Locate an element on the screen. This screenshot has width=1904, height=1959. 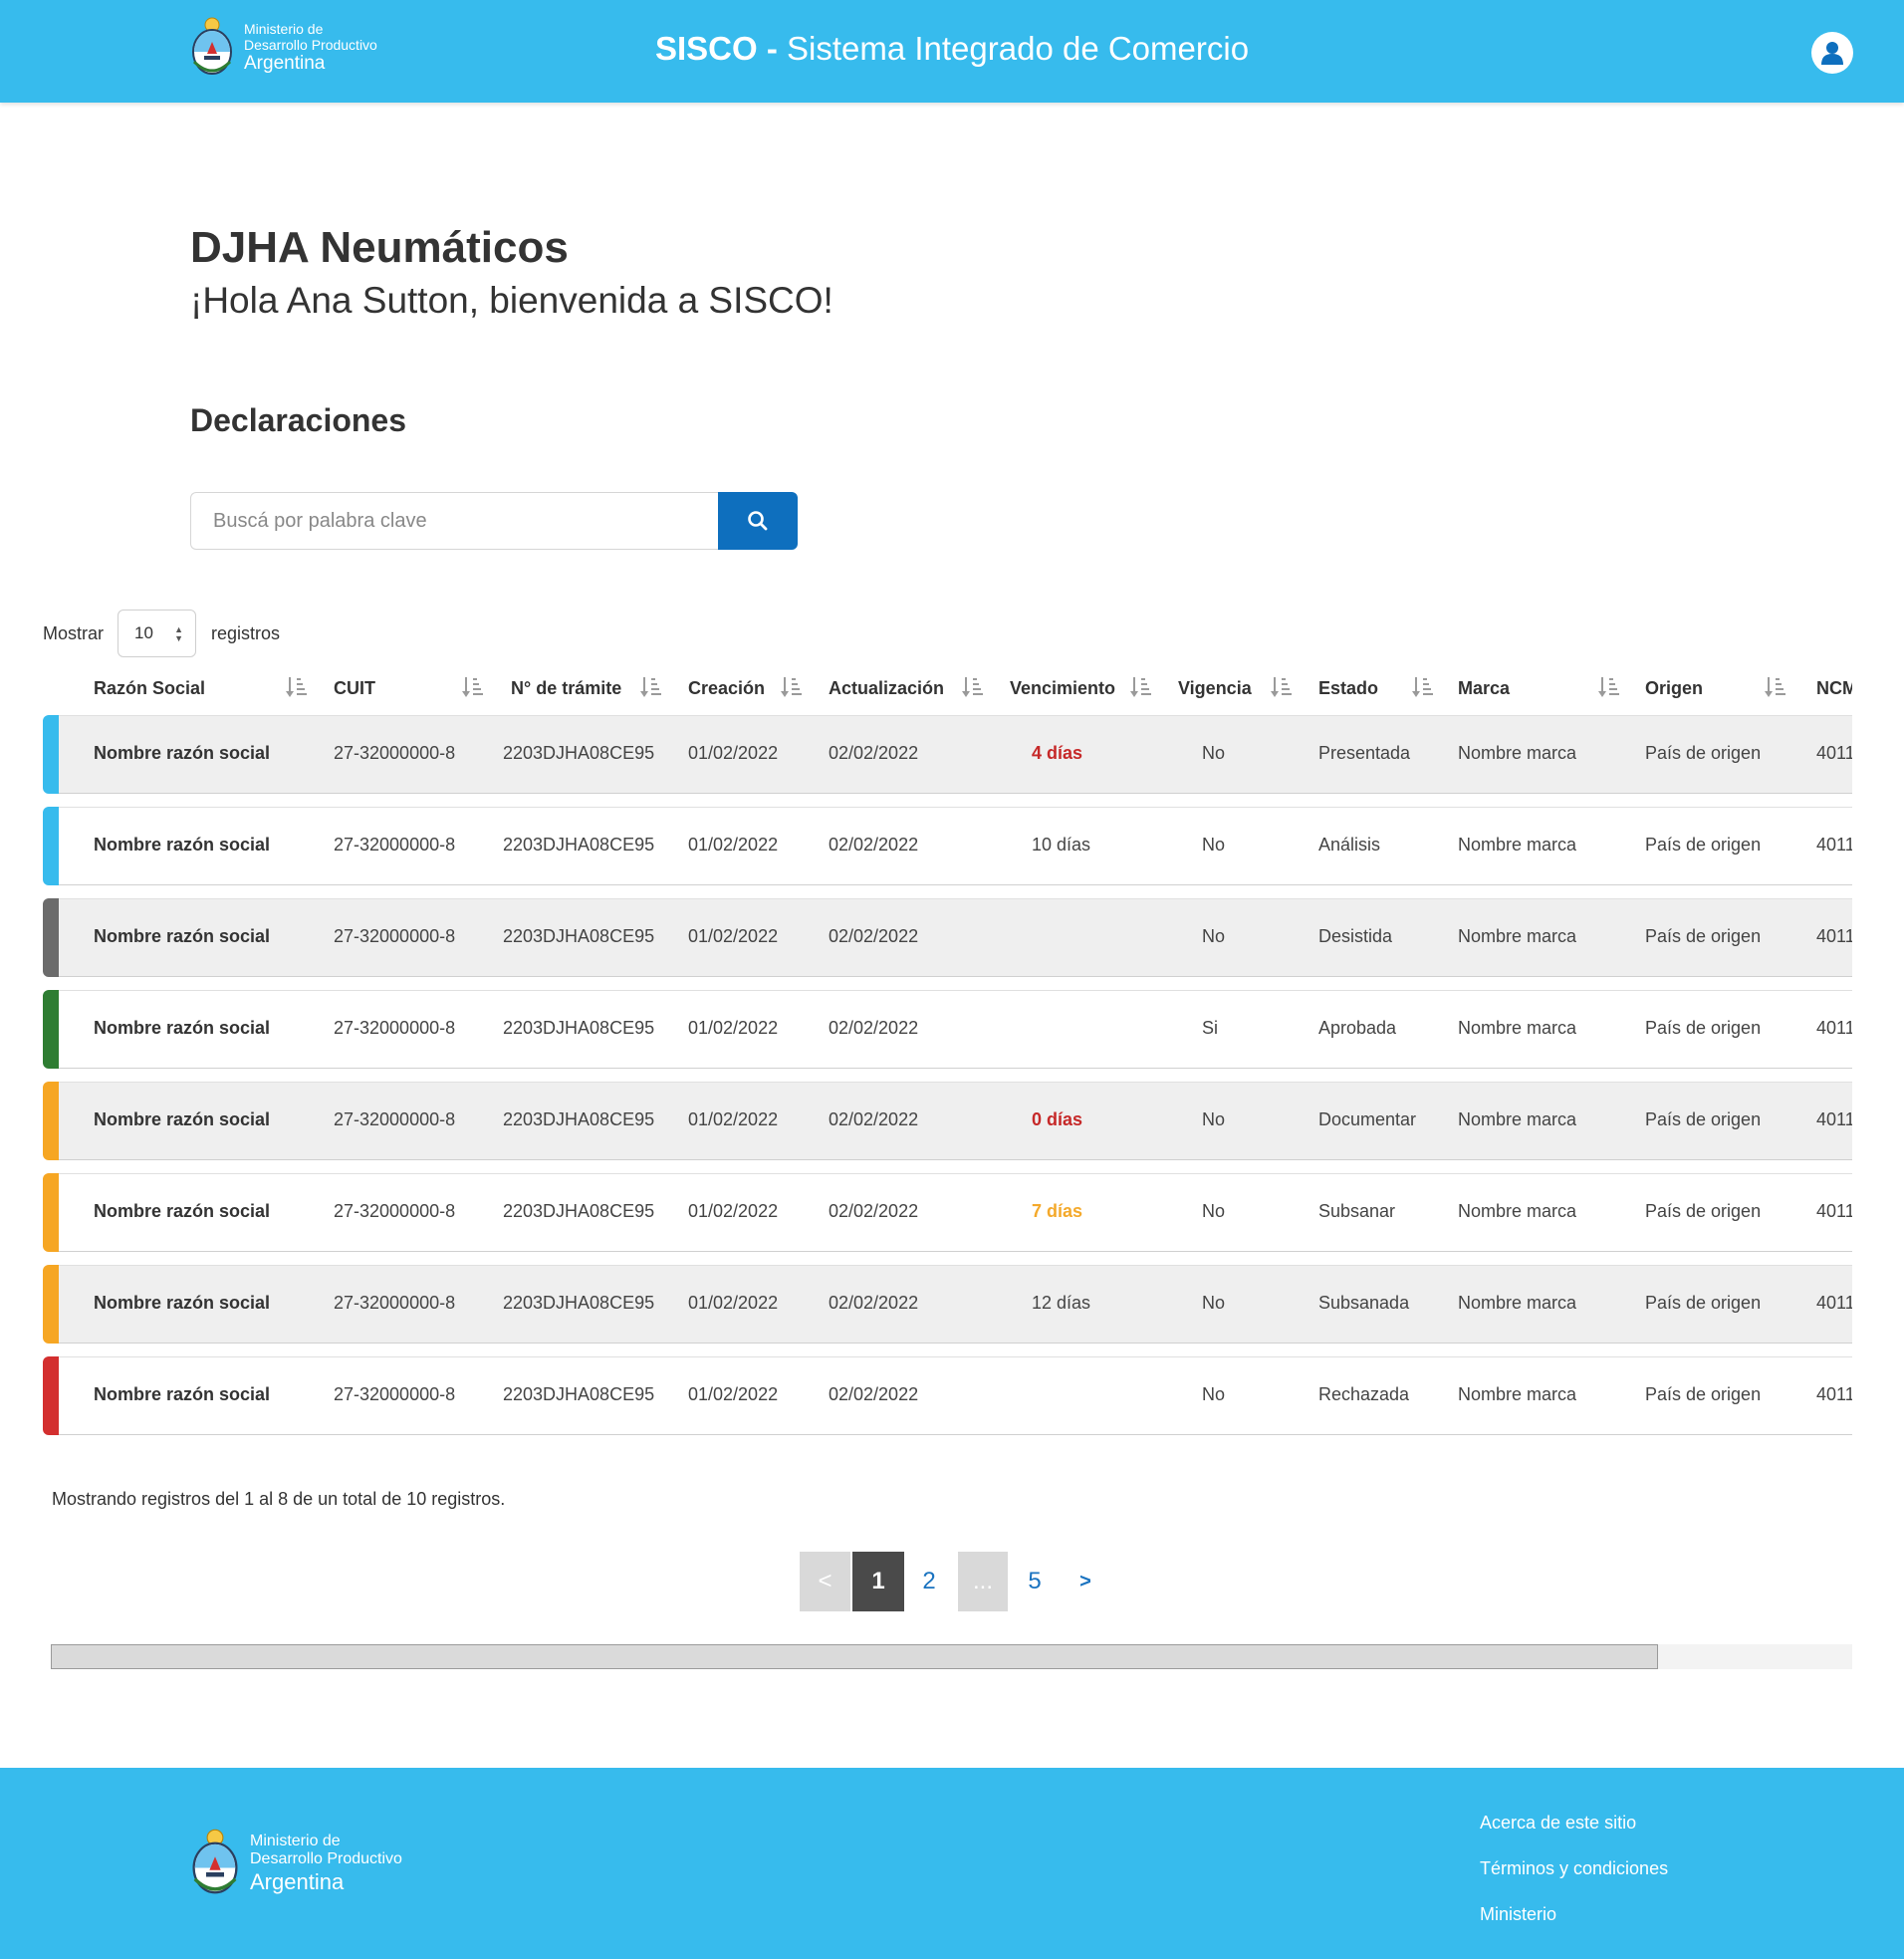
footer-logo-line-3: Argentina is located at coordinates (297, 1881).